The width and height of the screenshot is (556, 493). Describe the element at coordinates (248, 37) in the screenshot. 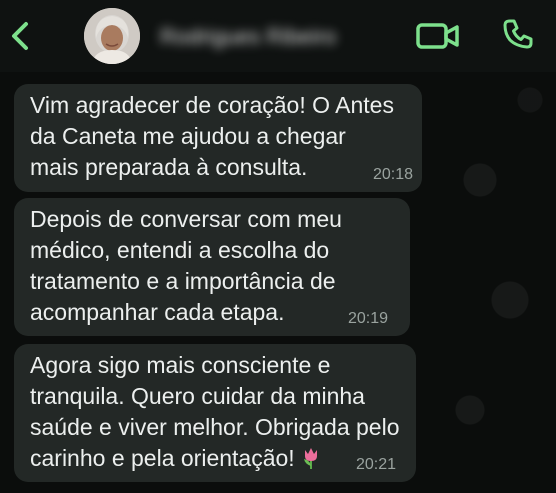

I see `contact-name: Rodrigues Ribeiro` at that location.